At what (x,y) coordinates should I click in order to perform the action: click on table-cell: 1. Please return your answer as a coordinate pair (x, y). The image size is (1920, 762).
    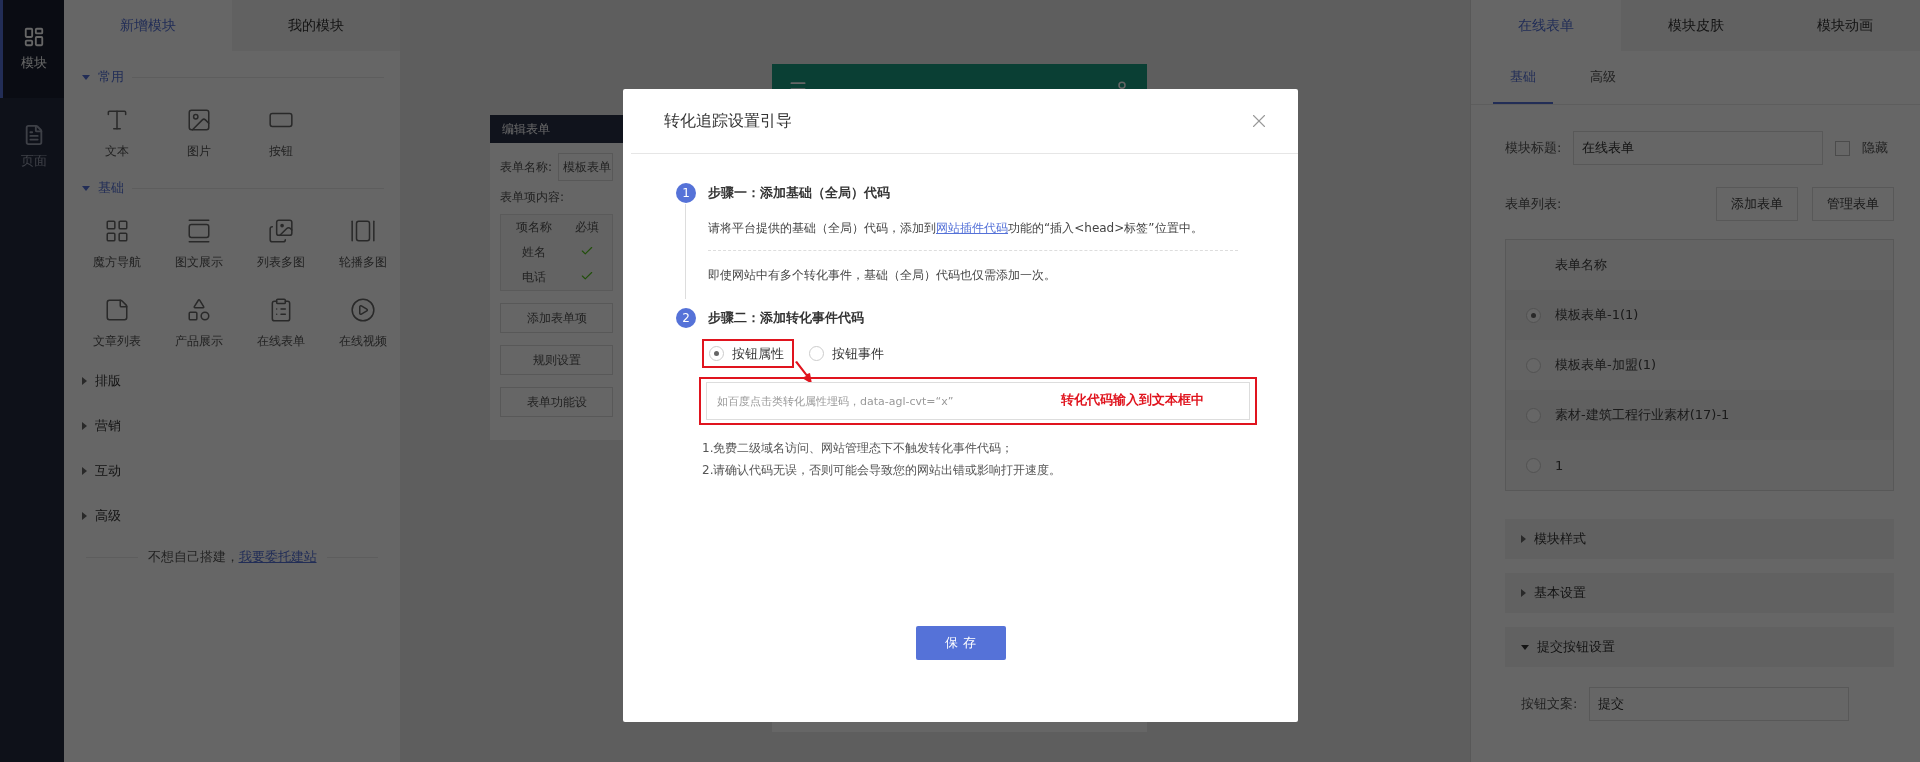
    Looking at the image, I should click on (1559, 465).